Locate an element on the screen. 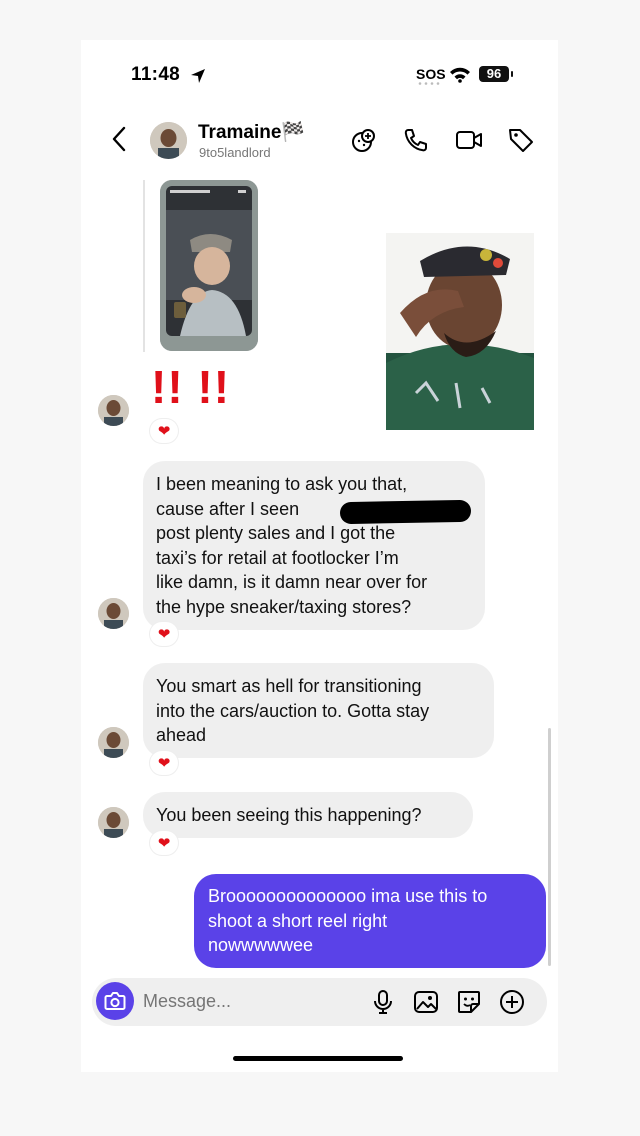 The width and height of the screenshot is (640, 1136). message-line: post plenty sales and I got the is located at coordinates (276, 533).